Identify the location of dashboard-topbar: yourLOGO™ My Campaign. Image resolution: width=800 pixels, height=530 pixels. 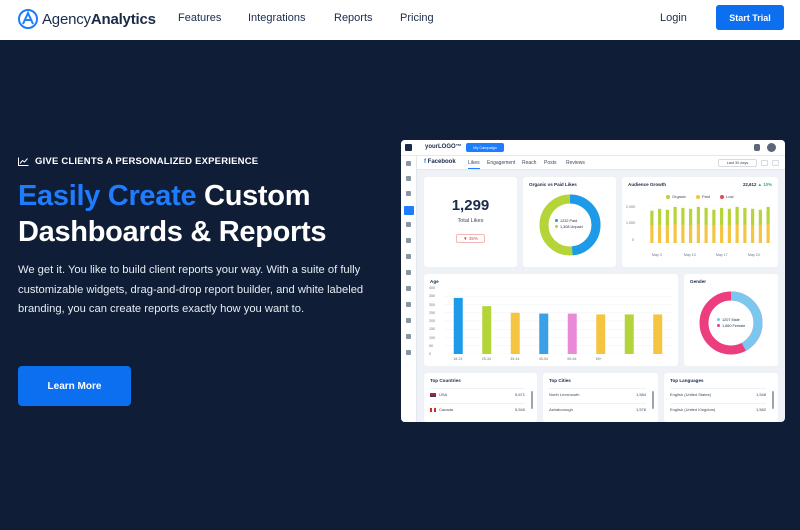
(593, 148).